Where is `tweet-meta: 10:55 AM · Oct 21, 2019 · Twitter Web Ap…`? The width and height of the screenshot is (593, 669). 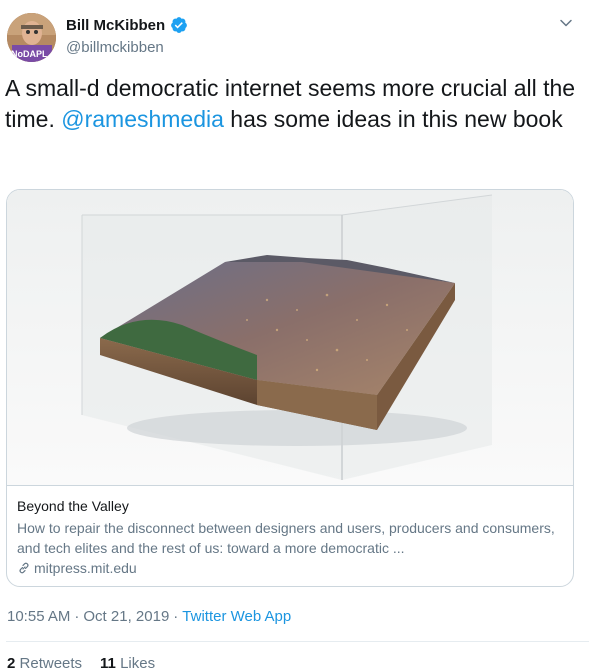
tweet-meta: 10:55 AM · Oct 21, 2019 · Twitter Web Ap… is located at coordinates (149, 616).